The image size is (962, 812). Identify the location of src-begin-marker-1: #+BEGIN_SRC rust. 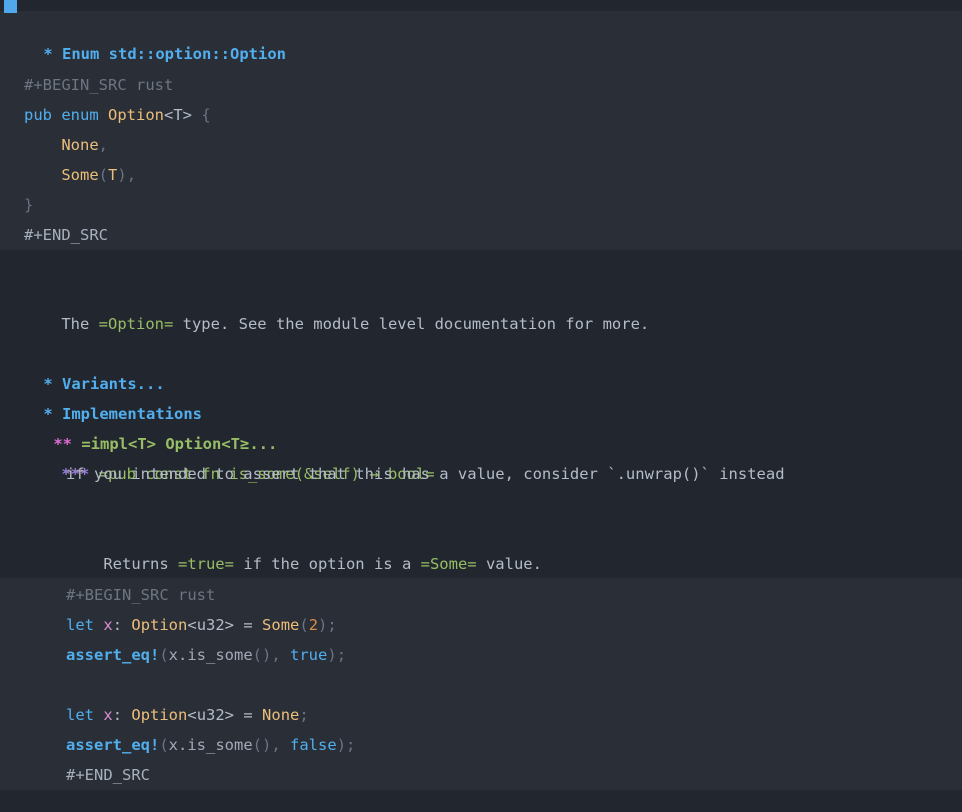
(99, 85).